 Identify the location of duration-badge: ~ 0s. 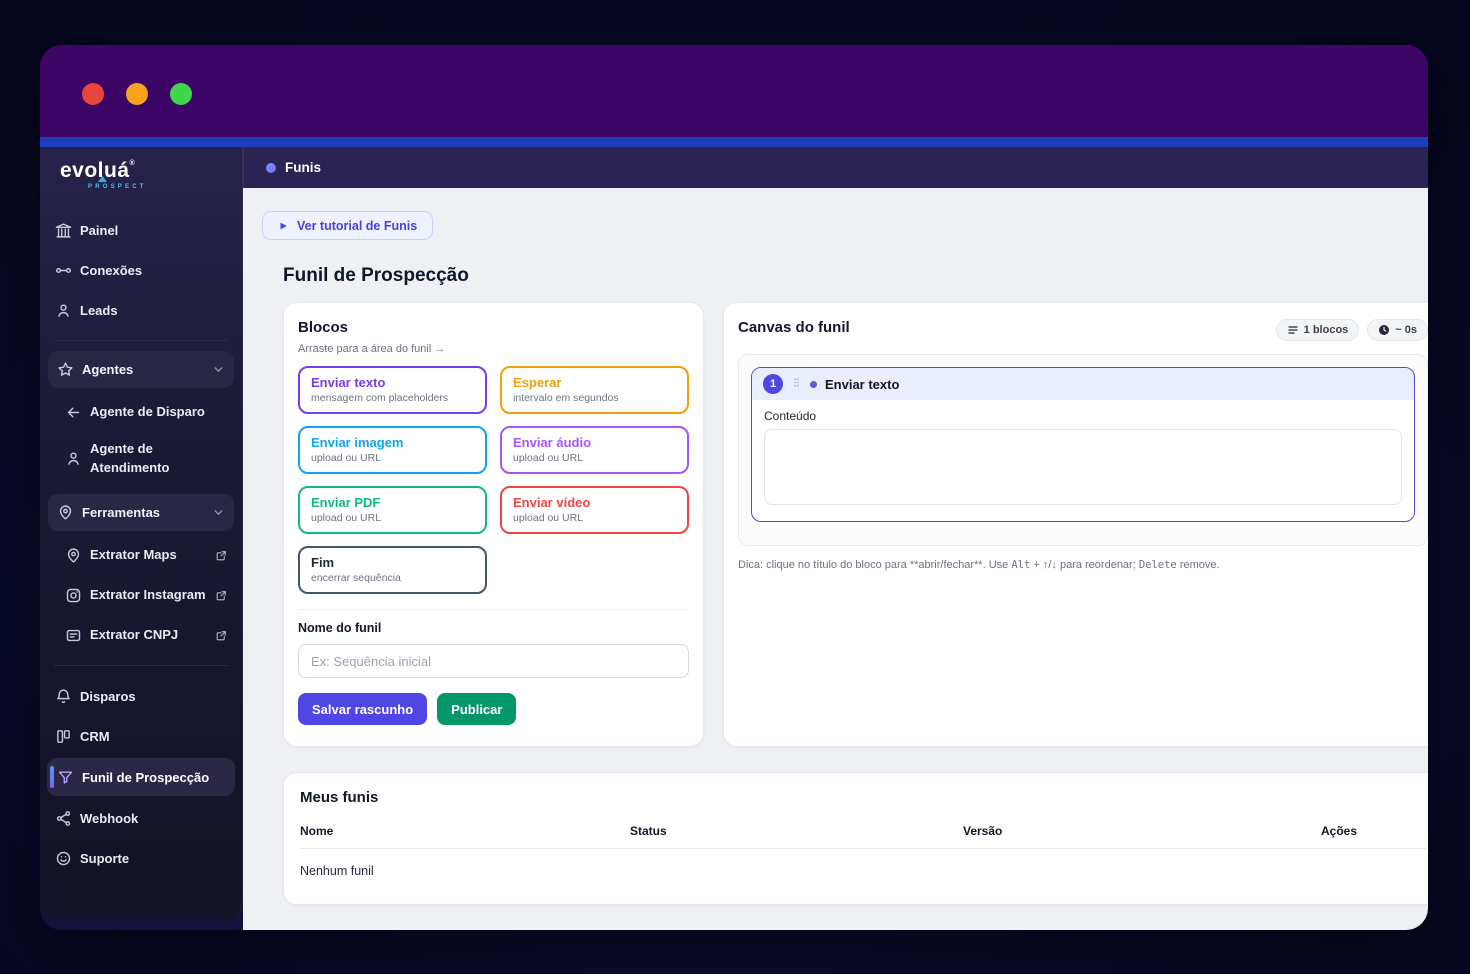
(1397, 330).